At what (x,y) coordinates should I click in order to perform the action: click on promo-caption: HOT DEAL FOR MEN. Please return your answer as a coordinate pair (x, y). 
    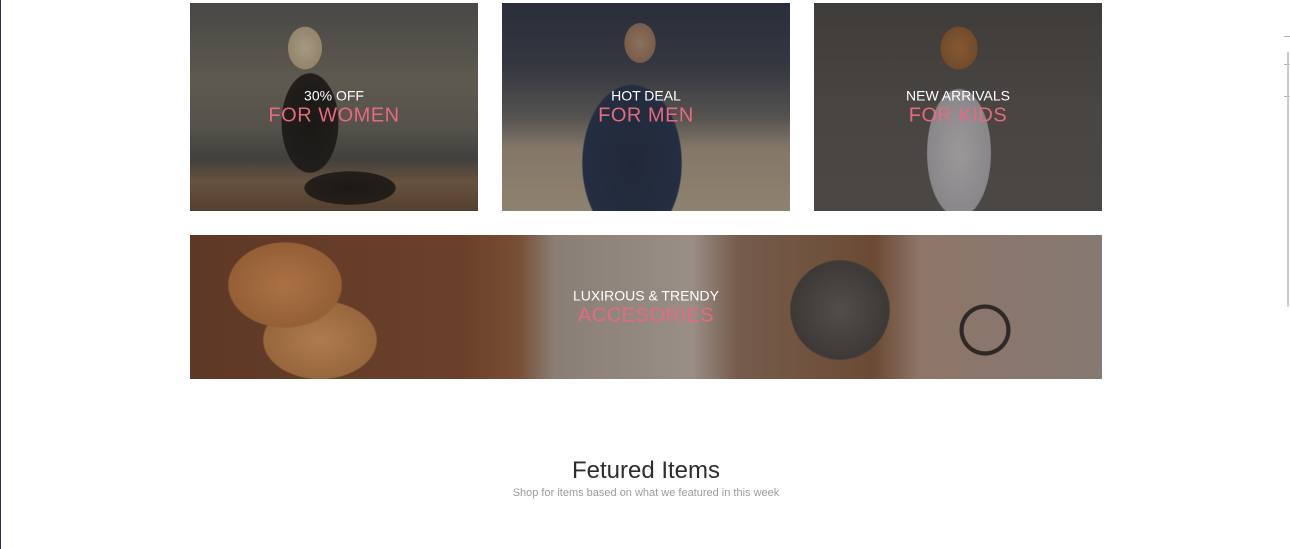
    Looking at the image, I should click on (646, 107).